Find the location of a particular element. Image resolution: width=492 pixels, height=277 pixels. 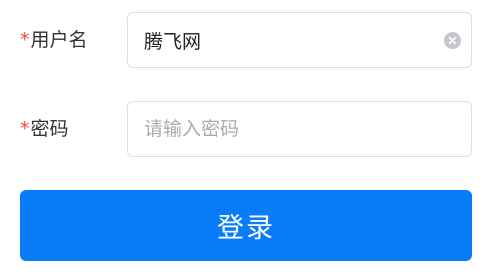

username-input is located at coordinates (289, 40).